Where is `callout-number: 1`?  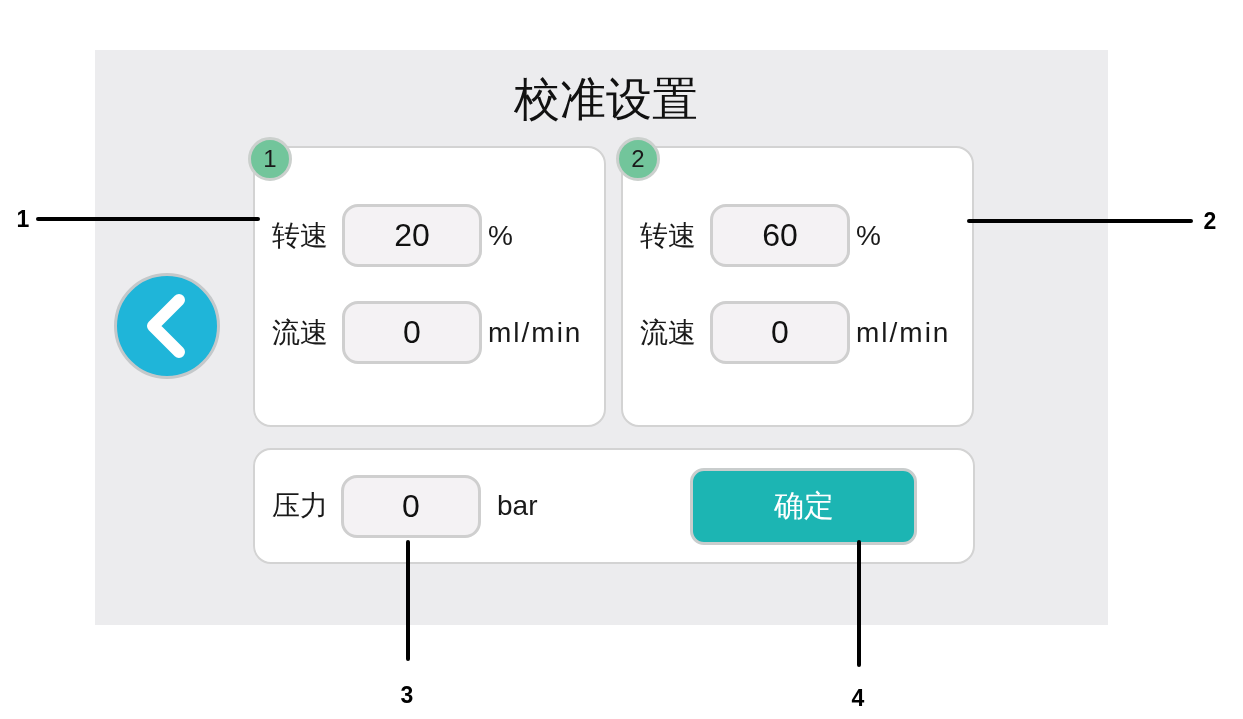
callout-number: 1 is located at coordinates (23, 219).